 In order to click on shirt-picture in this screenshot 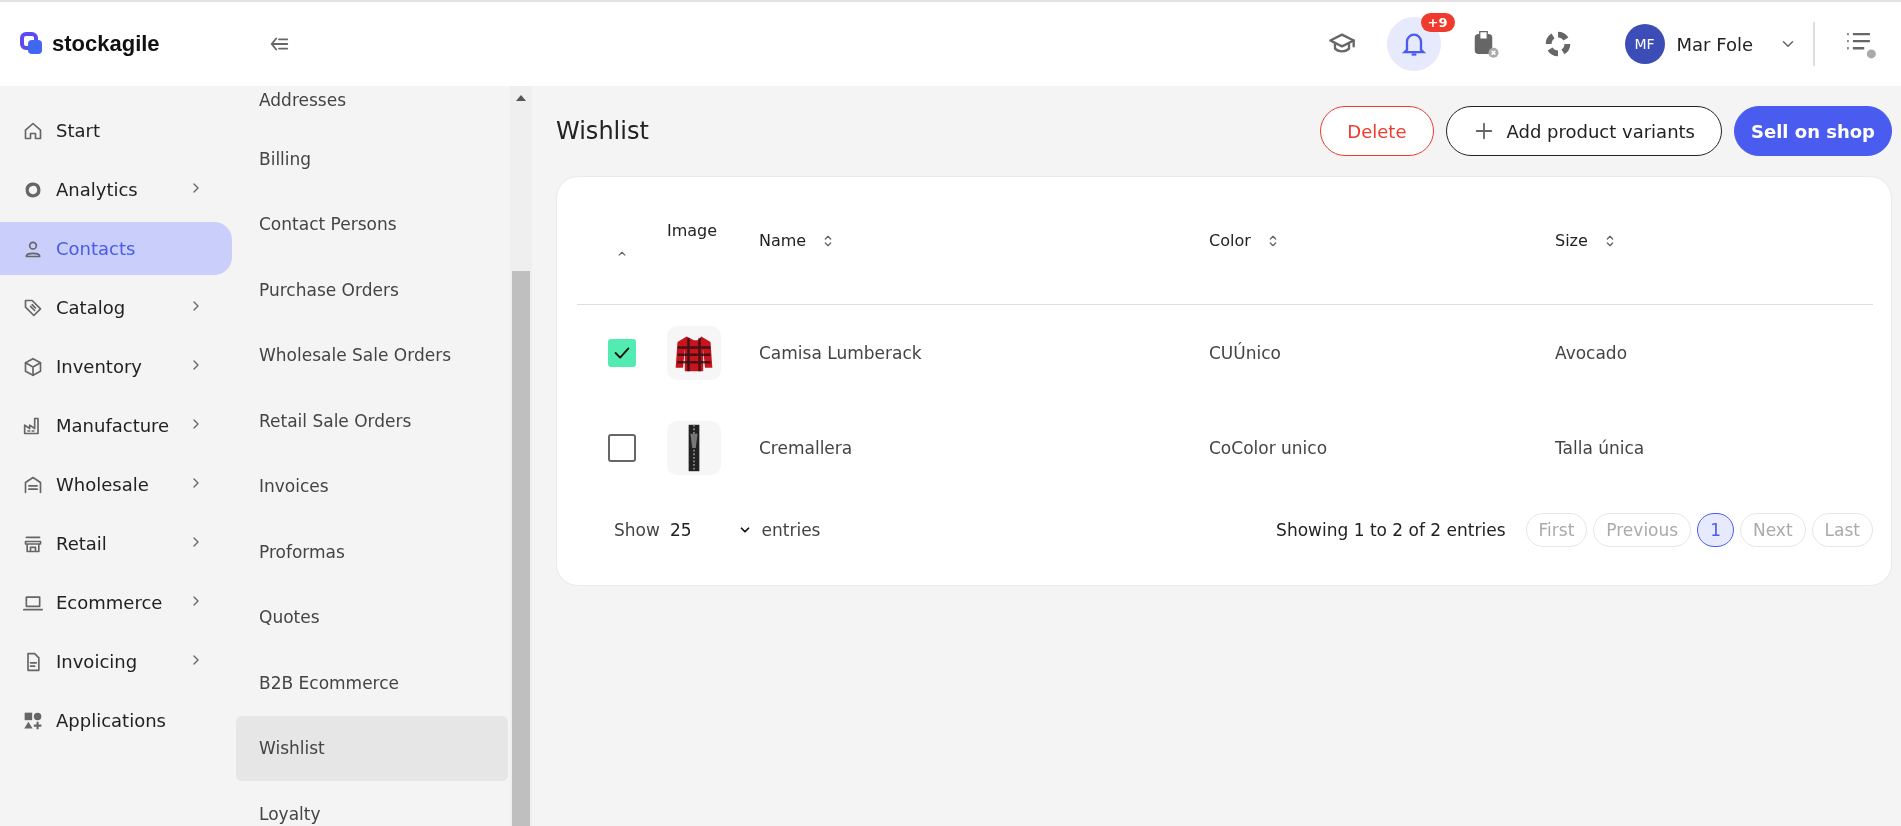, I will do `click(694, 352)`.